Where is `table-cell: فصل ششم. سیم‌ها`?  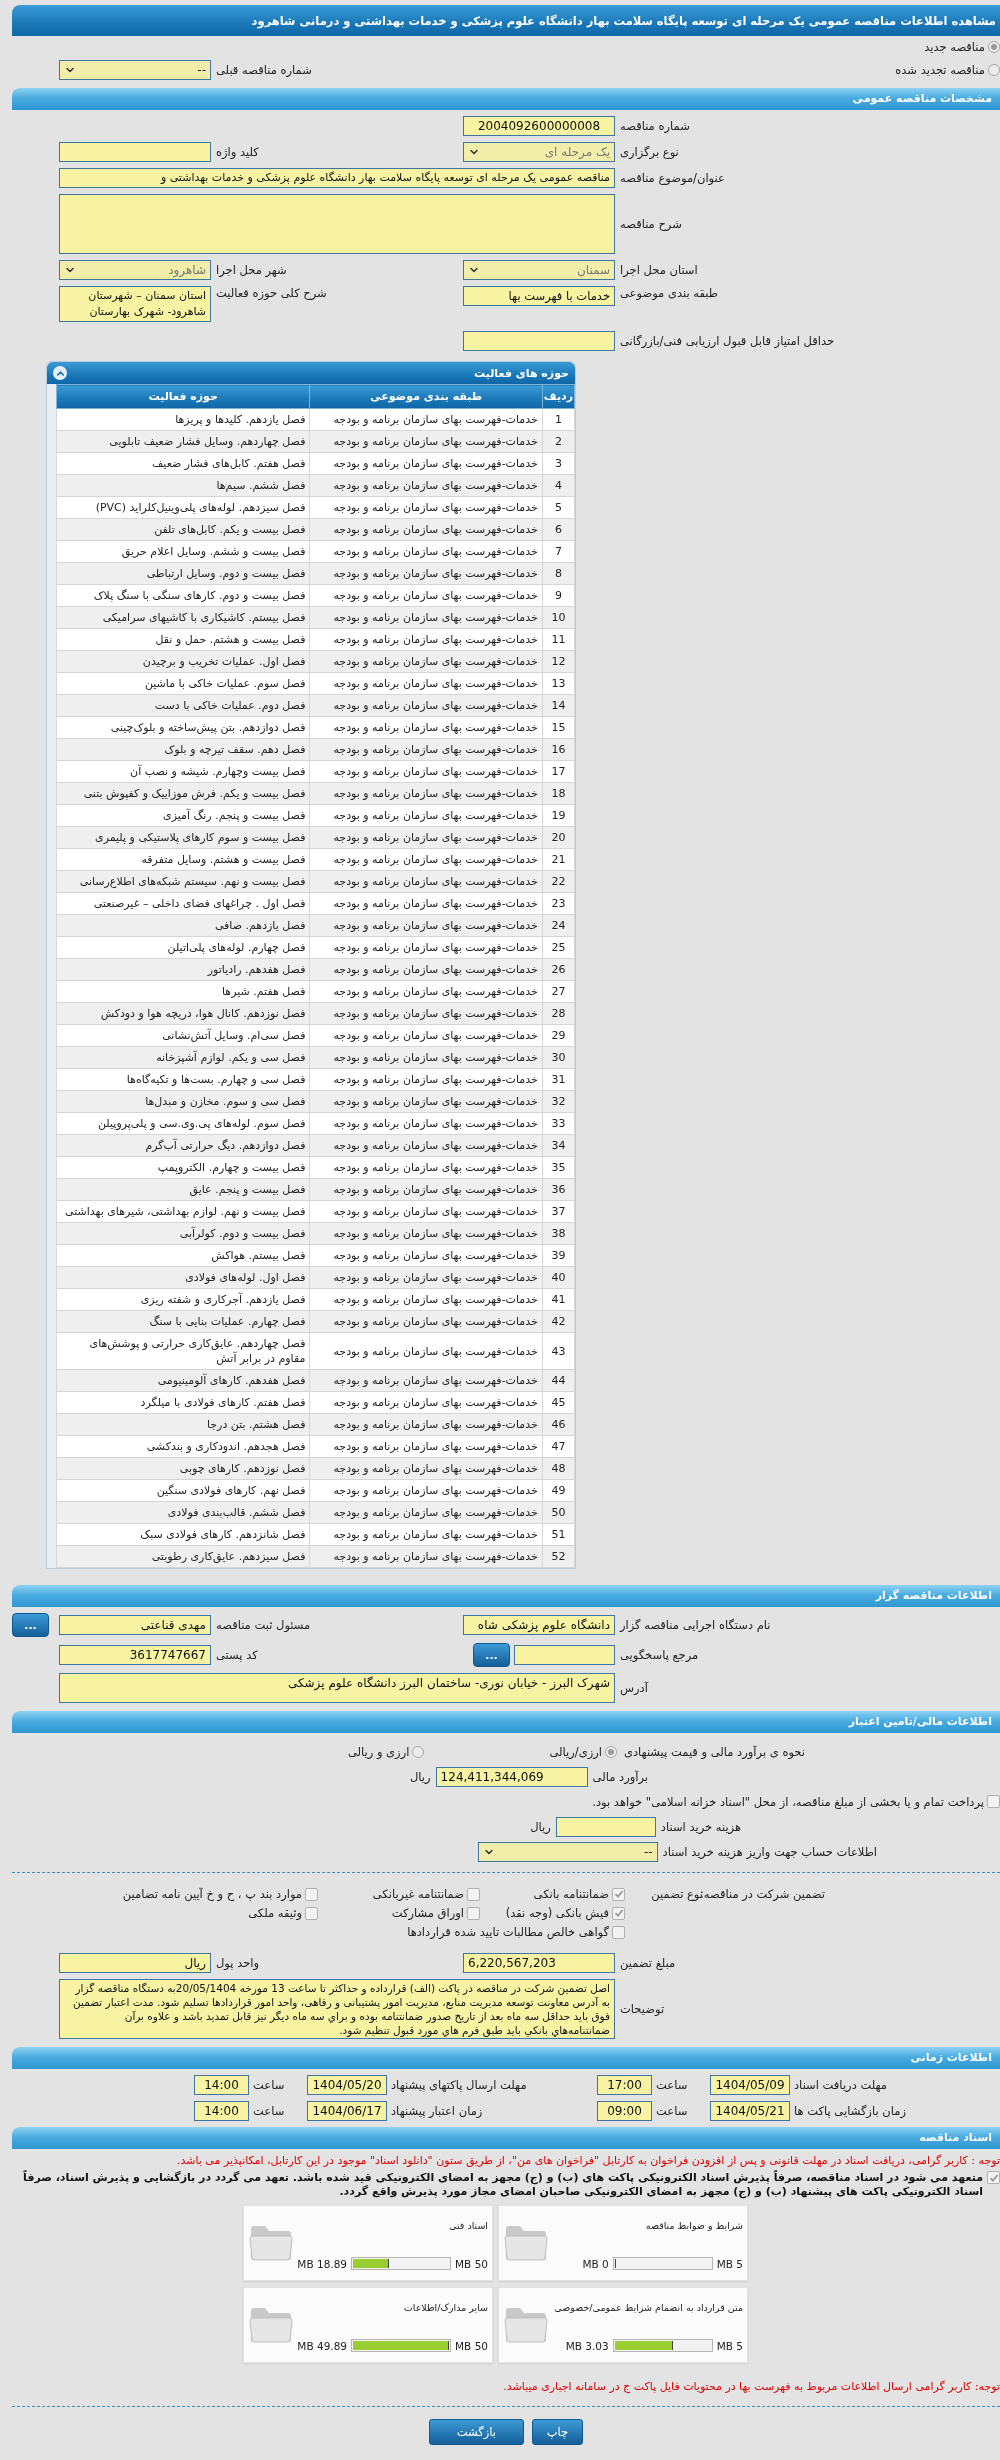
table-cell: فصل ششم. سیم‌ها is located at coordinates (183, 485).